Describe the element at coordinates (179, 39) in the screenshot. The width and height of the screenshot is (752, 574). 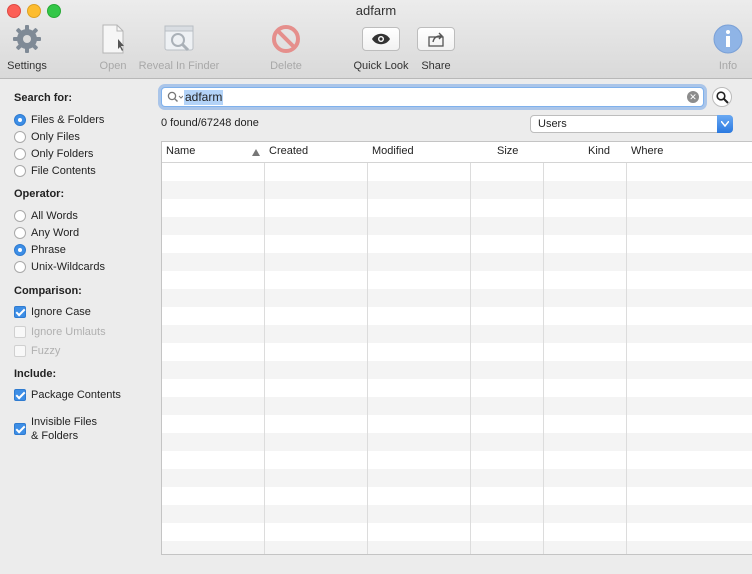
I see `reveal-in-finder-icon` at that location.